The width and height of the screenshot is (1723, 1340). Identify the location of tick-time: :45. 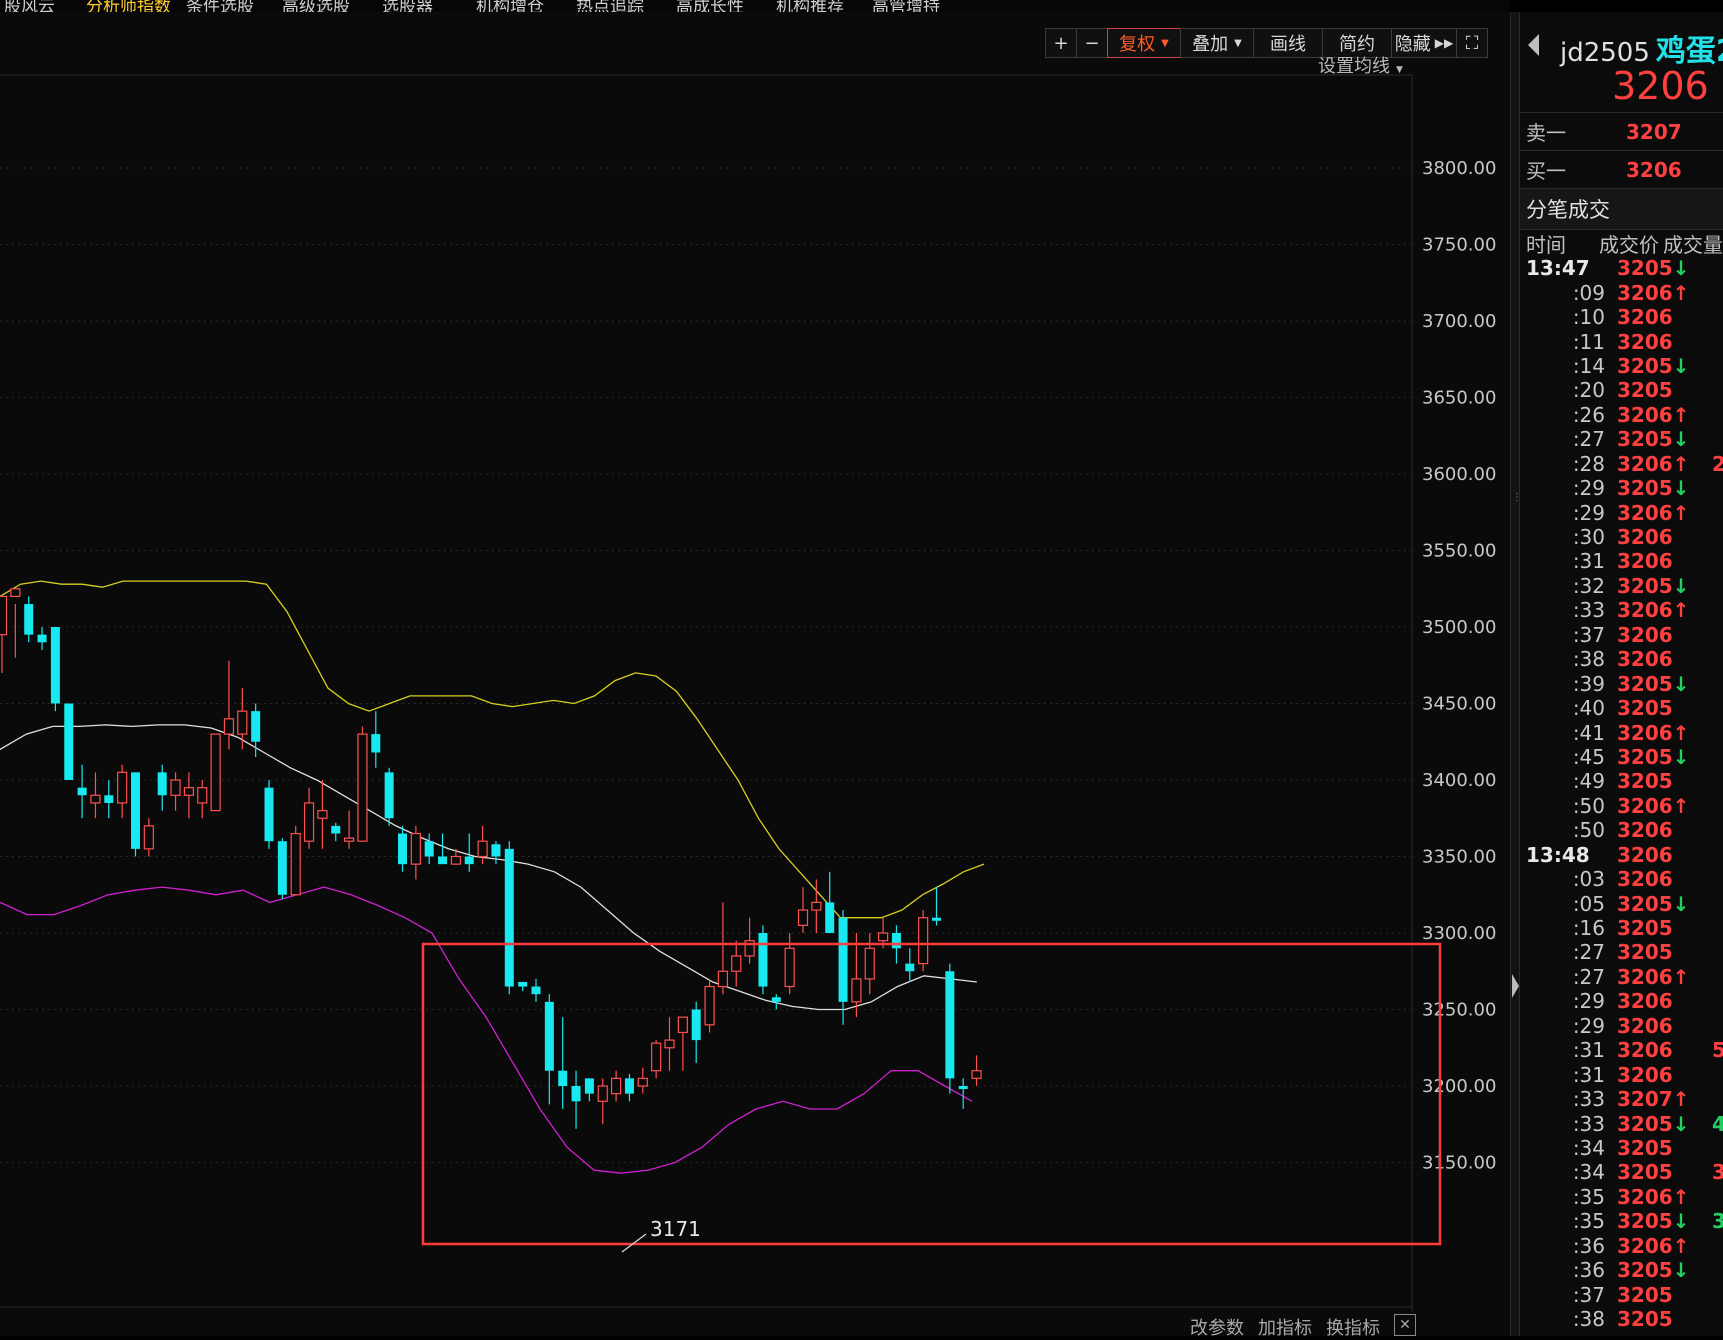
(1588, 756).